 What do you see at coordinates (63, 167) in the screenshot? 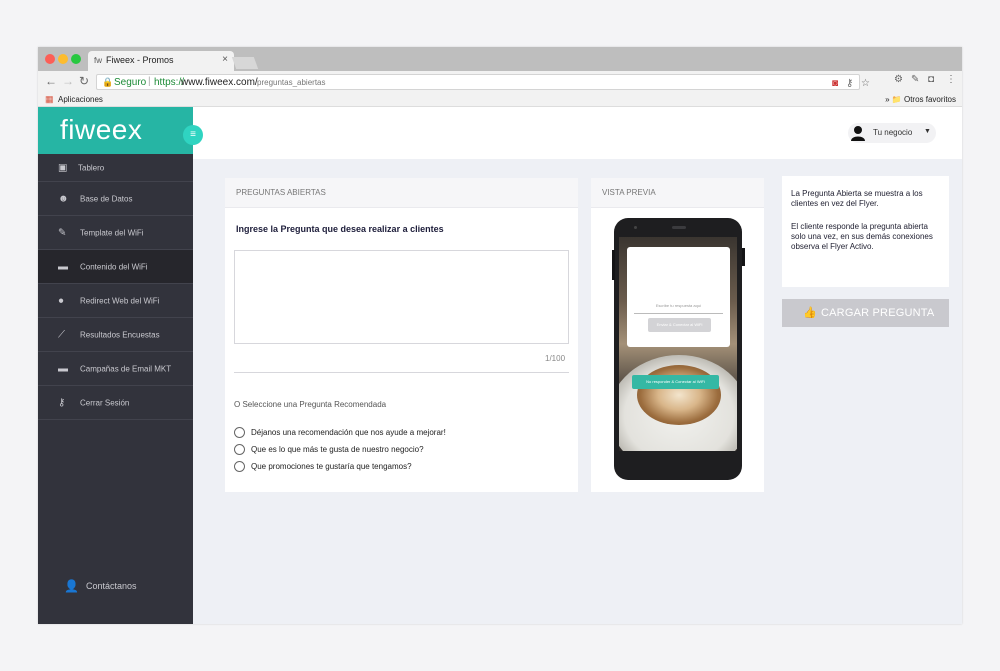
I see `dashboard-icon: ▣` at bounding box center [63, 167].